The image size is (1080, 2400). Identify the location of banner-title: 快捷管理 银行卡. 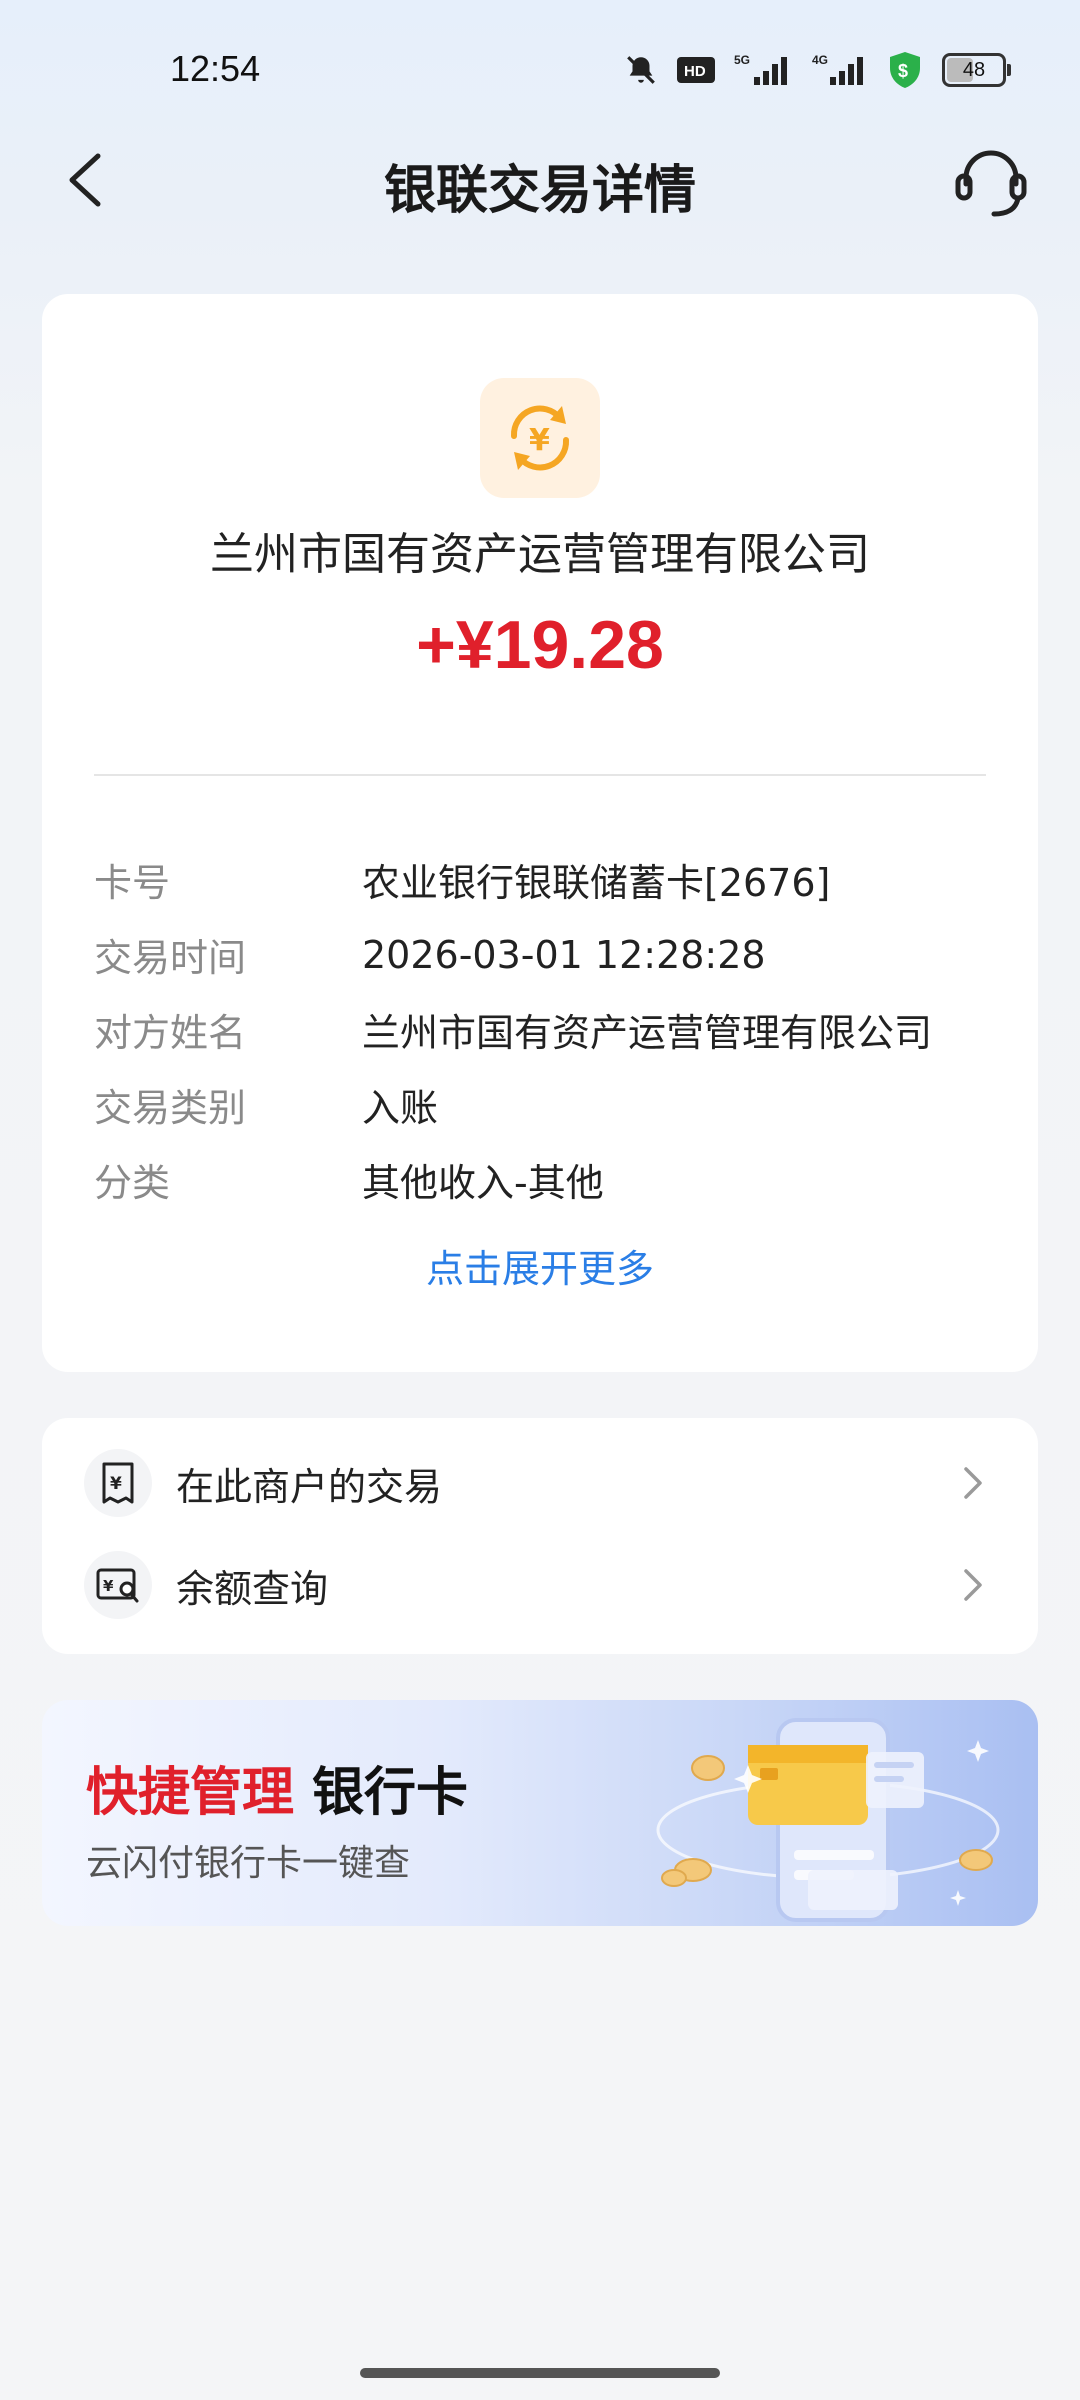
(277, 1787).